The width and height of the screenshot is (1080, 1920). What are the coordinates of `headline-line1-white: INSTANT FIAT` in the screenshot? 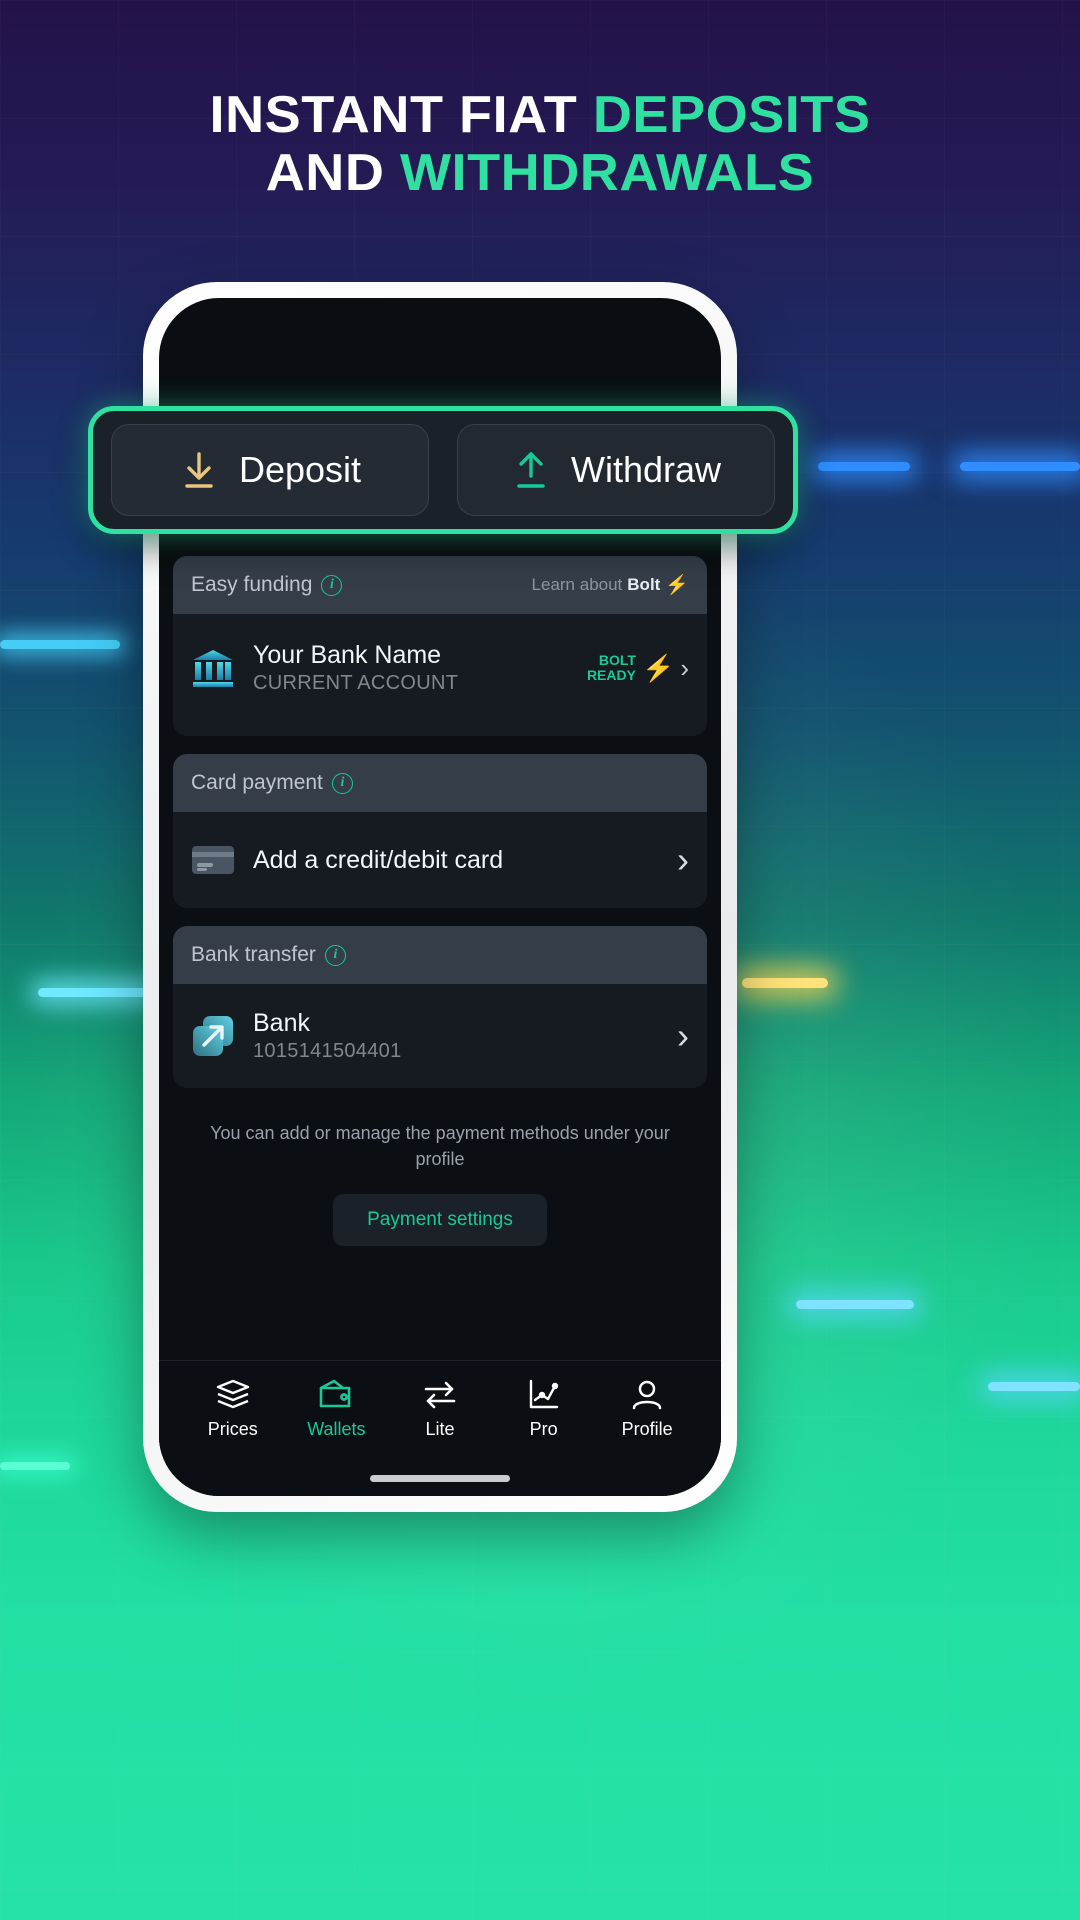 It's located at (401, 115).